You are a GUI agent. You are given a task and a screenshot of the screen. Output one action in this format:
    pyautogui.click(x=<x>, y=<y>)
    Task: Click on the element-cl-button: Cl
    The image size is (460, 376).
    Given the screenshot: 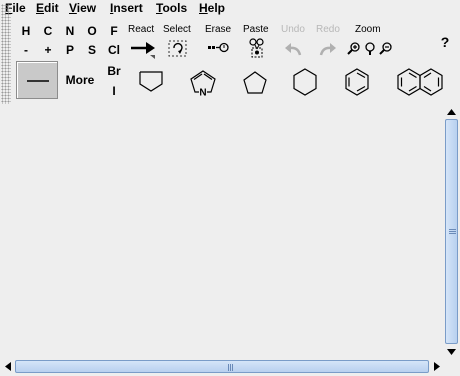 What is the action you would take?
    pyautogui.click(x=114, y=50)
    